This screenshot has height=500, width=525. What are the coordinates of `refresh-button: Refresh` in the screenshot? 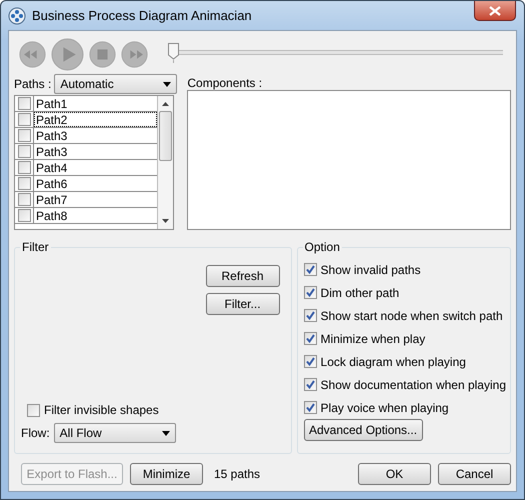 It's located at (243, 276).